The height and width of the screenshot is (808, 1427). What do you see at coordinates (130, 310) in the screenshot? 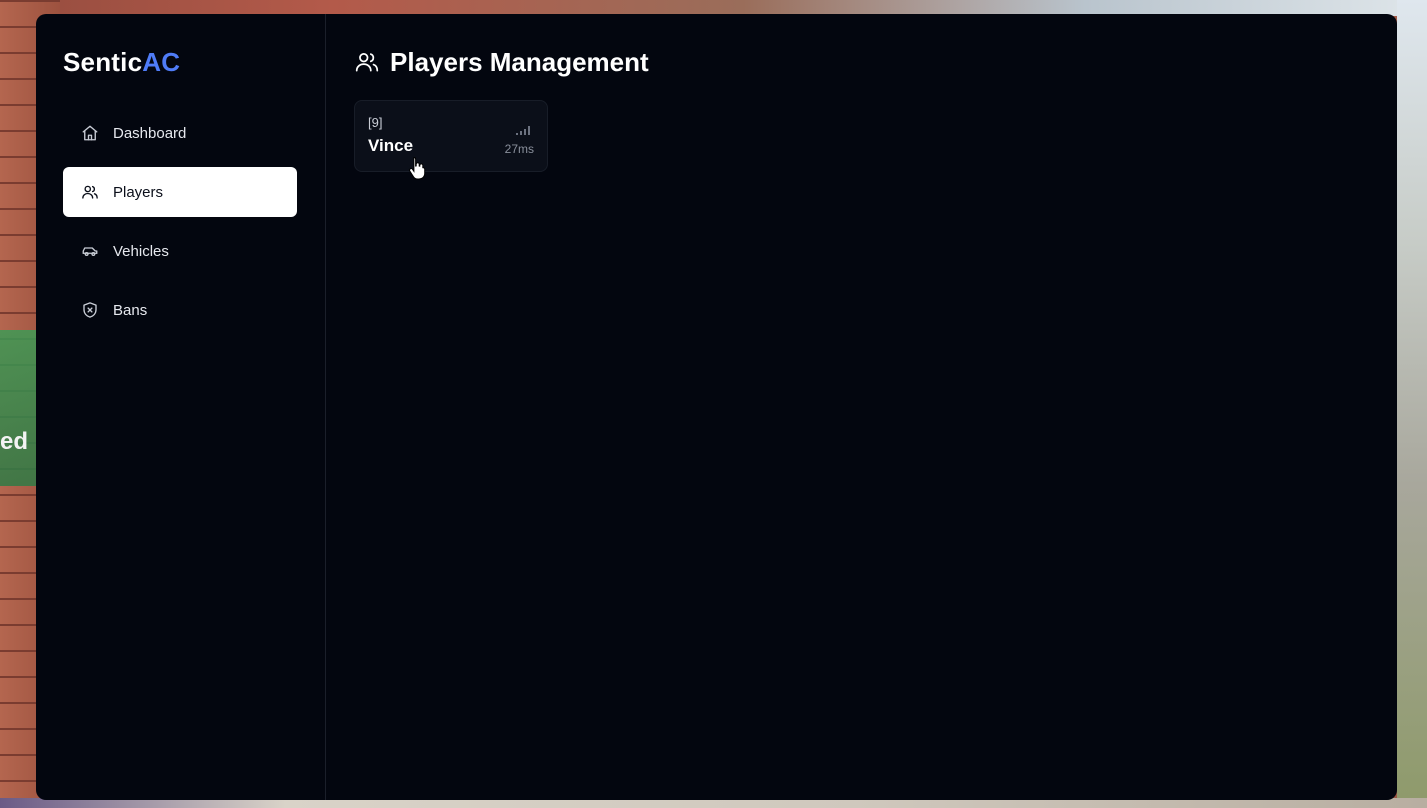
I see `sidebar-item-label: Bans` at bounding box center [130, 310].